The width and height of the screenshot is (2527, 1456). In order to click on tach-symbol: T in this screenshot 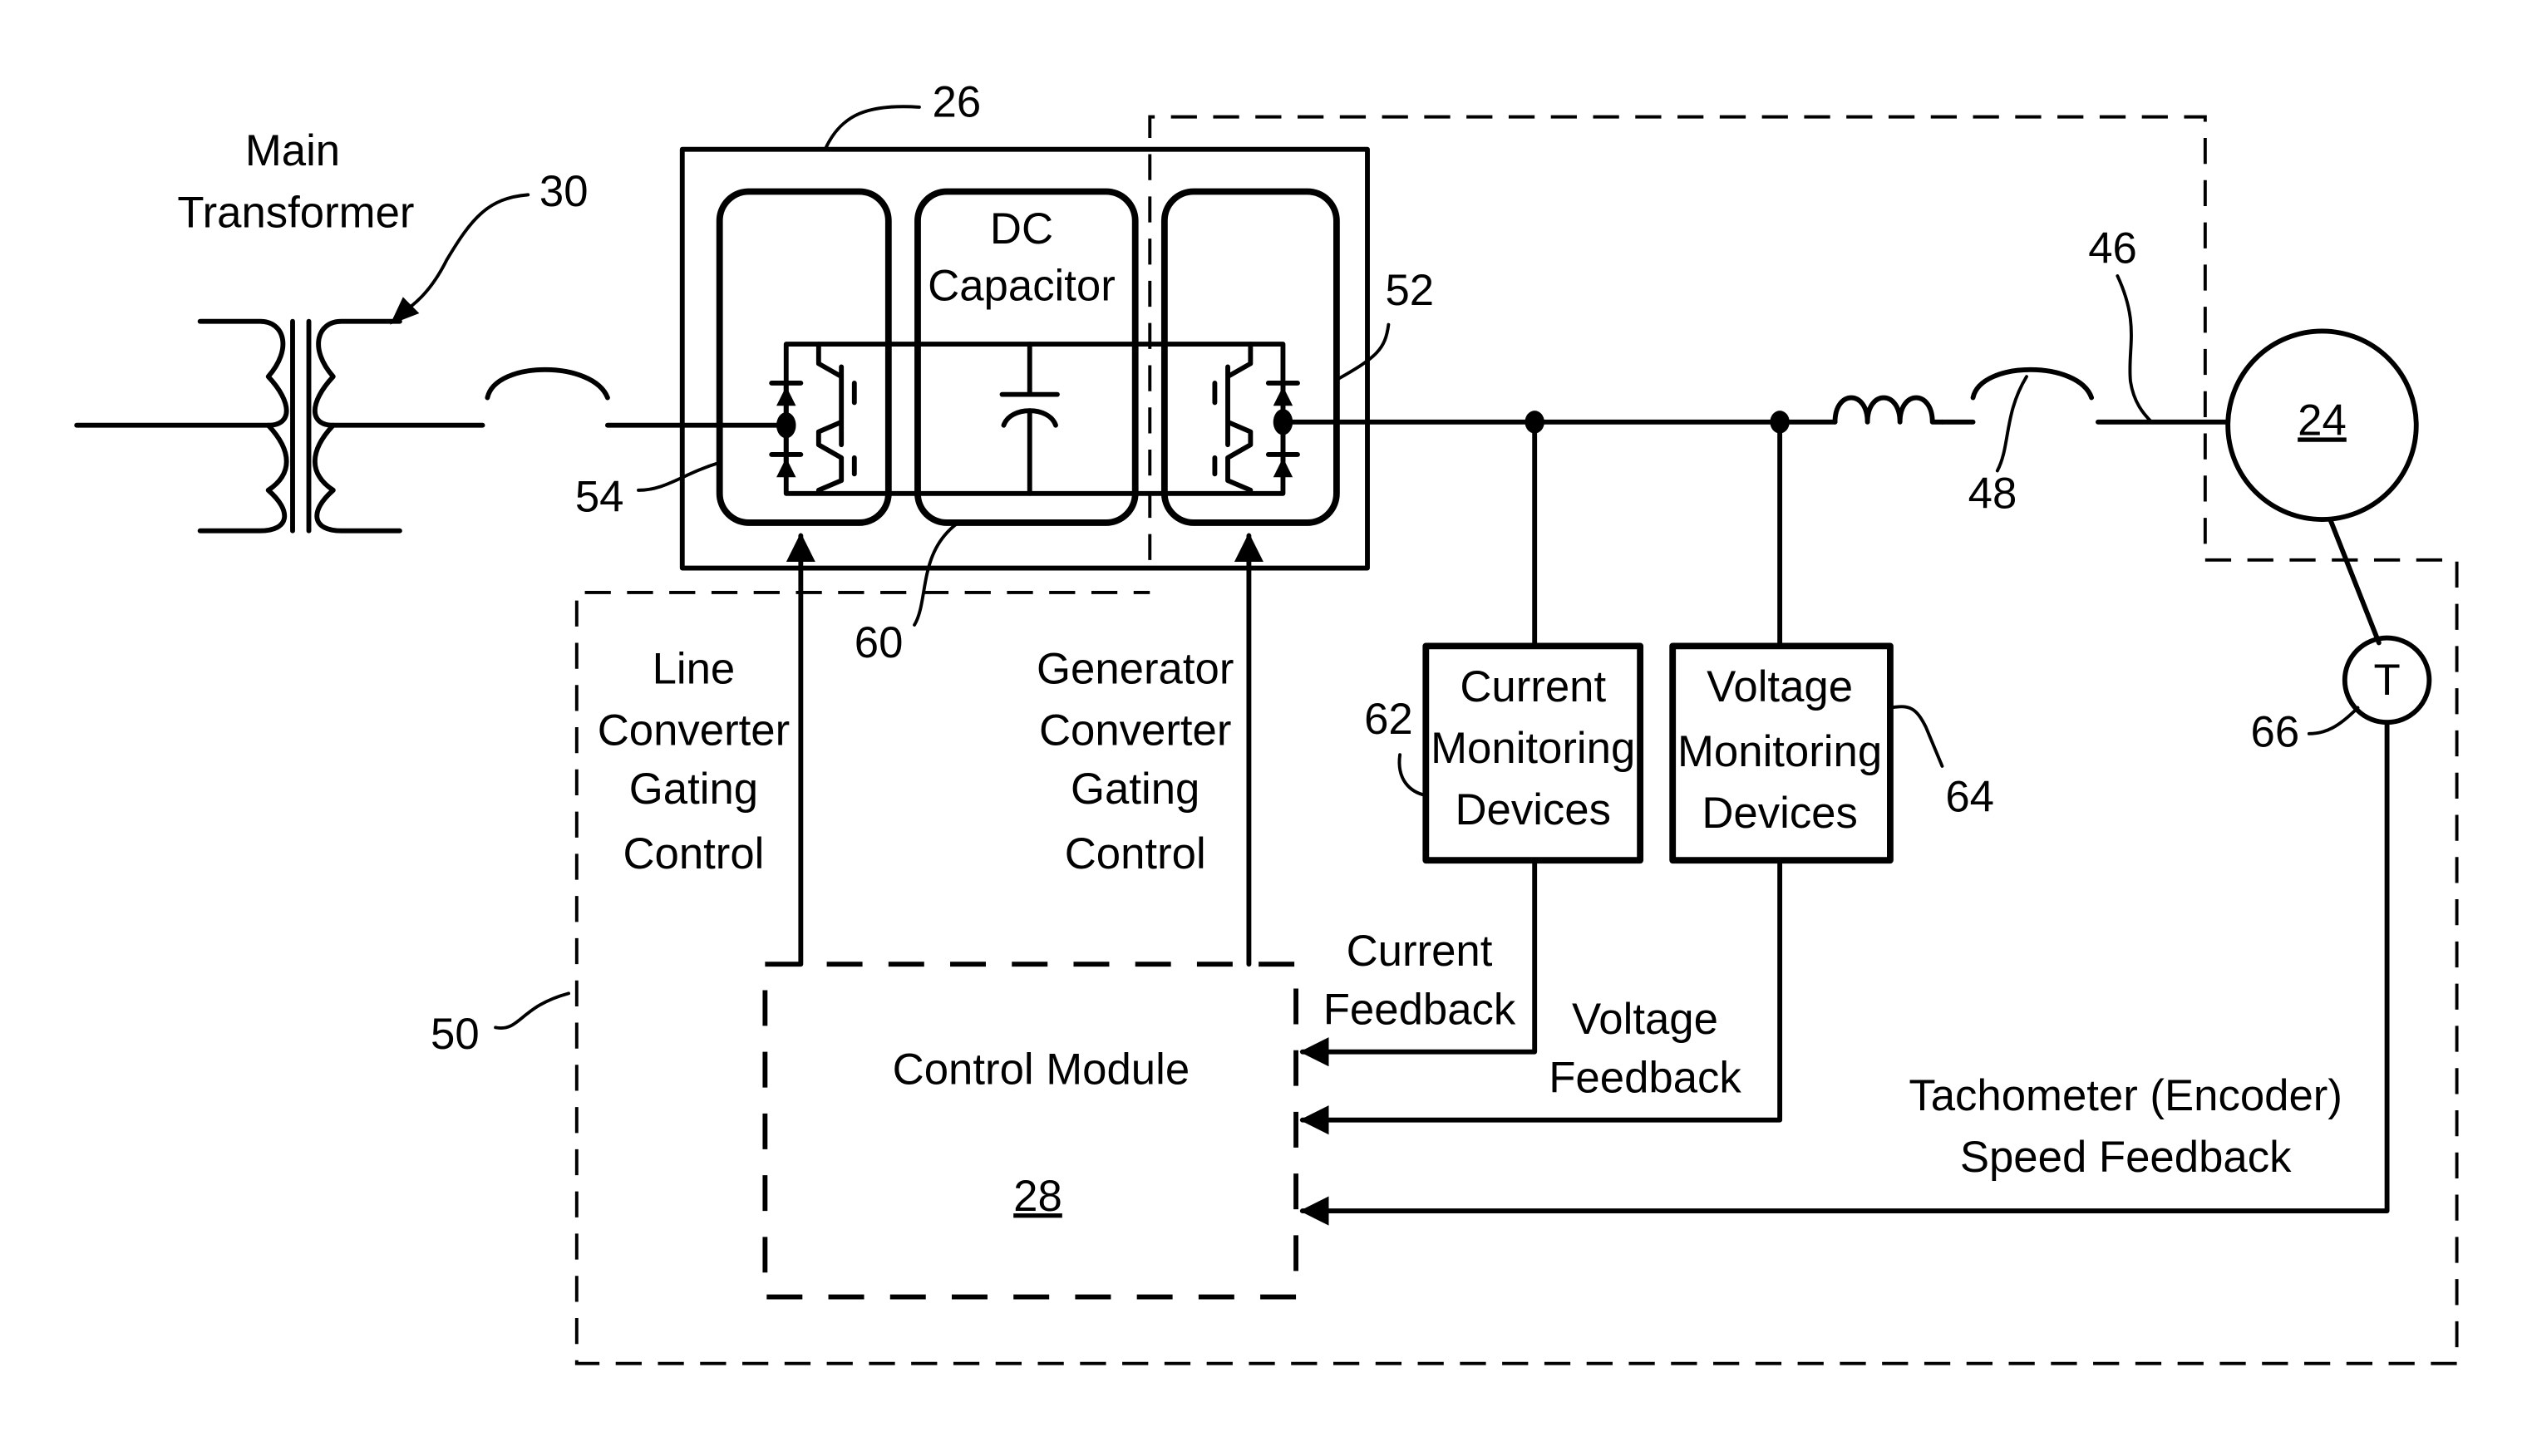, I will do `click(2386, 680)`.